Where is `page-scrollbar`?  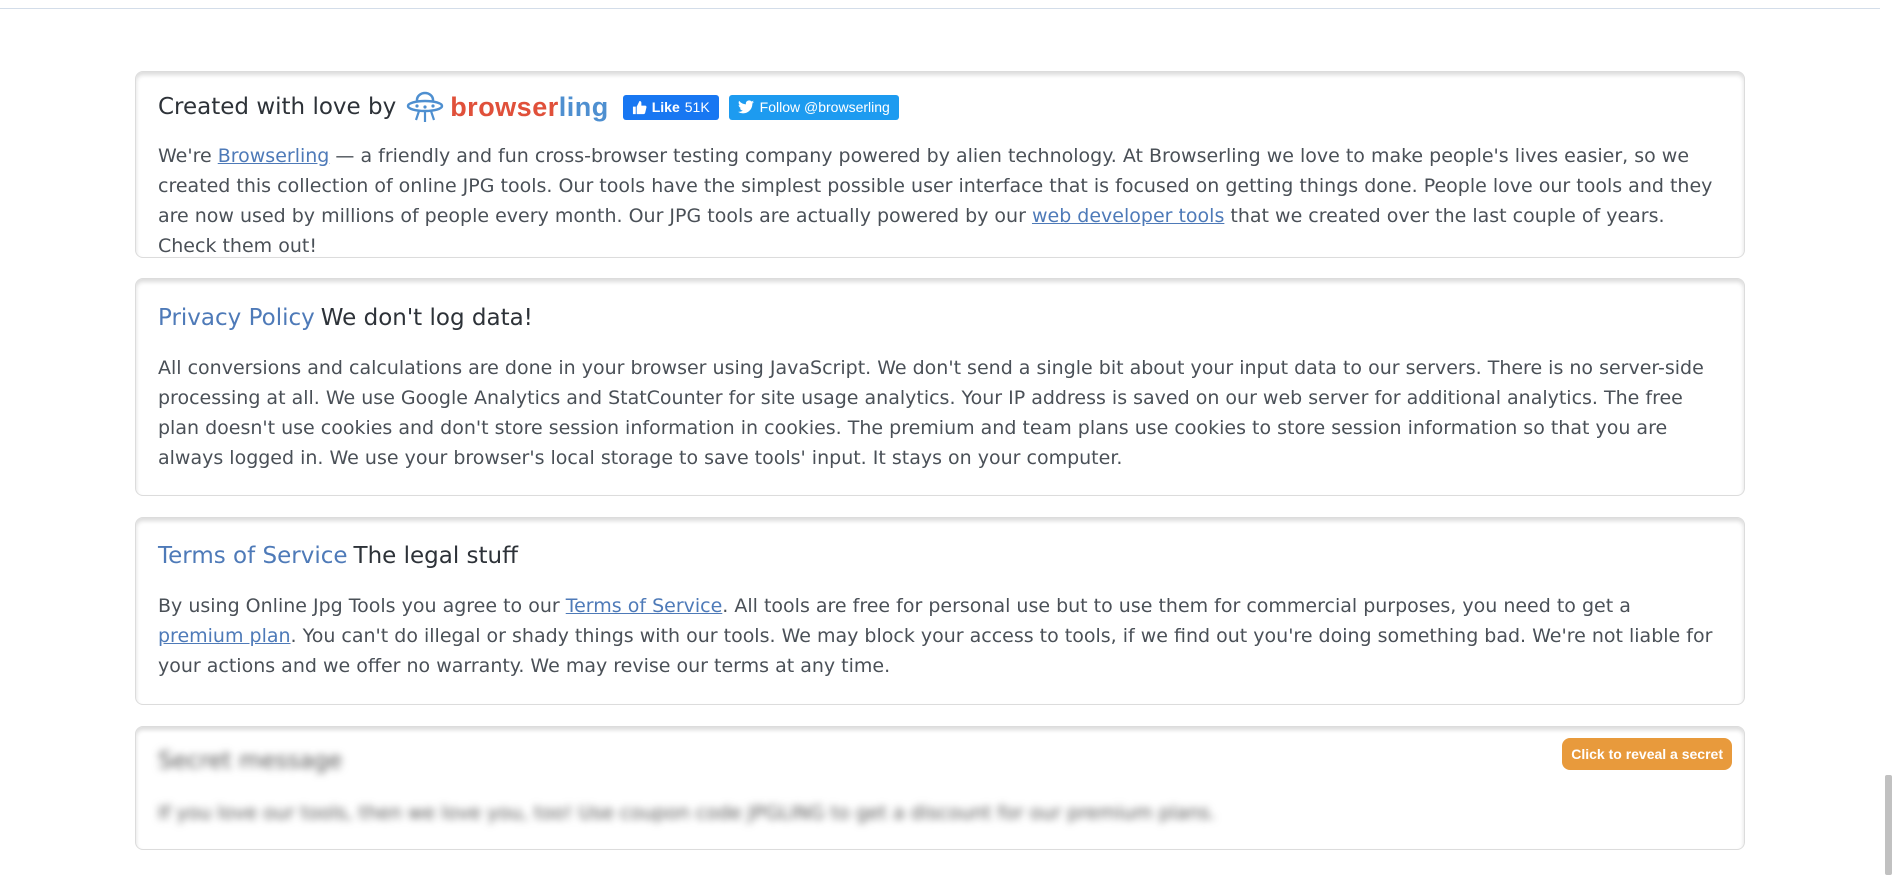 page-scrollbar is located at coordinates (1888, 440).